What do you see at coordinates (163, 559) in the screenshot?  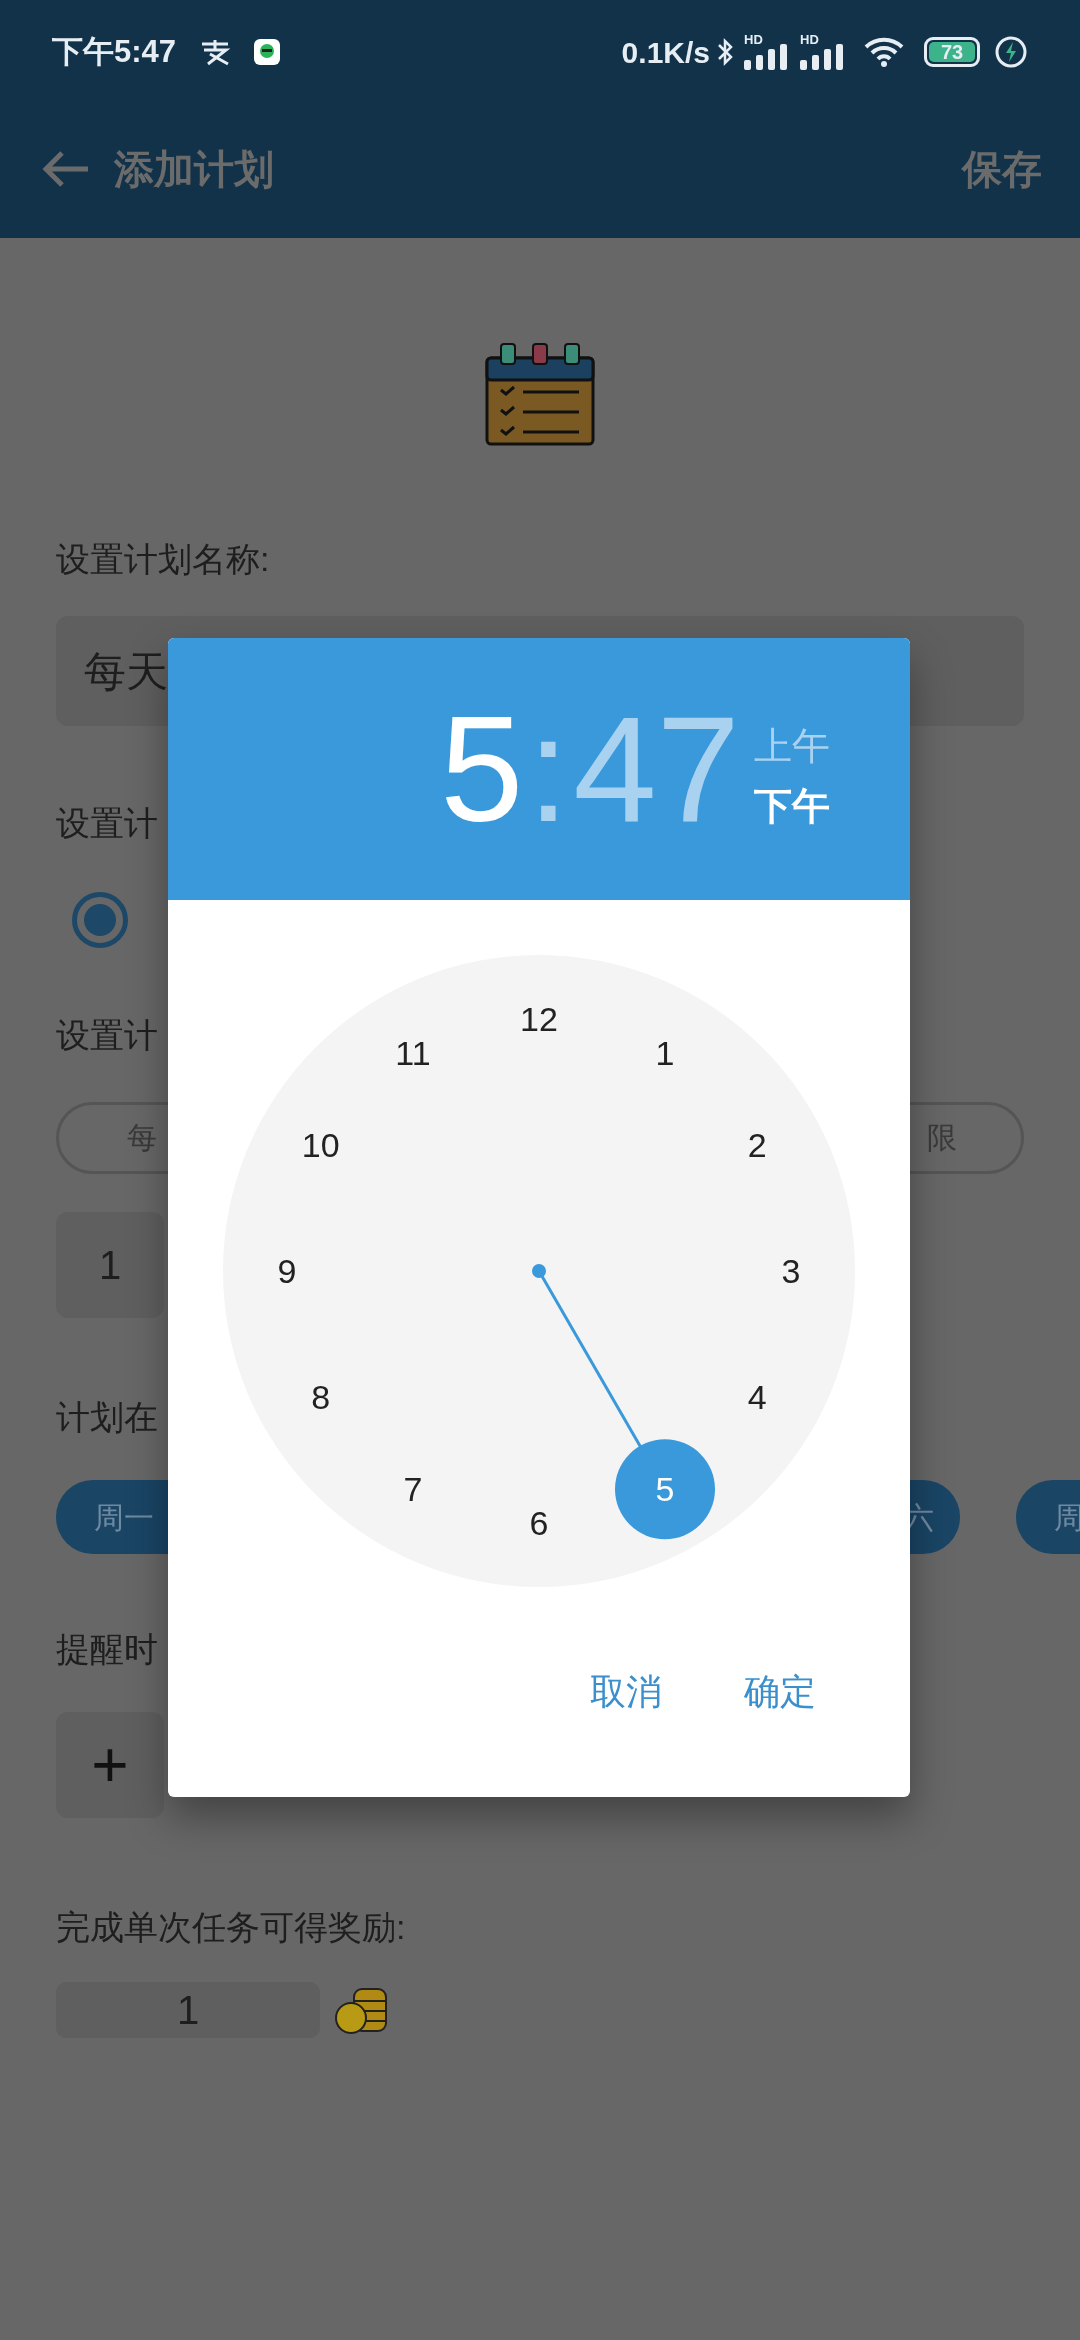 I see `field-label: 设置计划名称:` at bounding box center [163, 559].